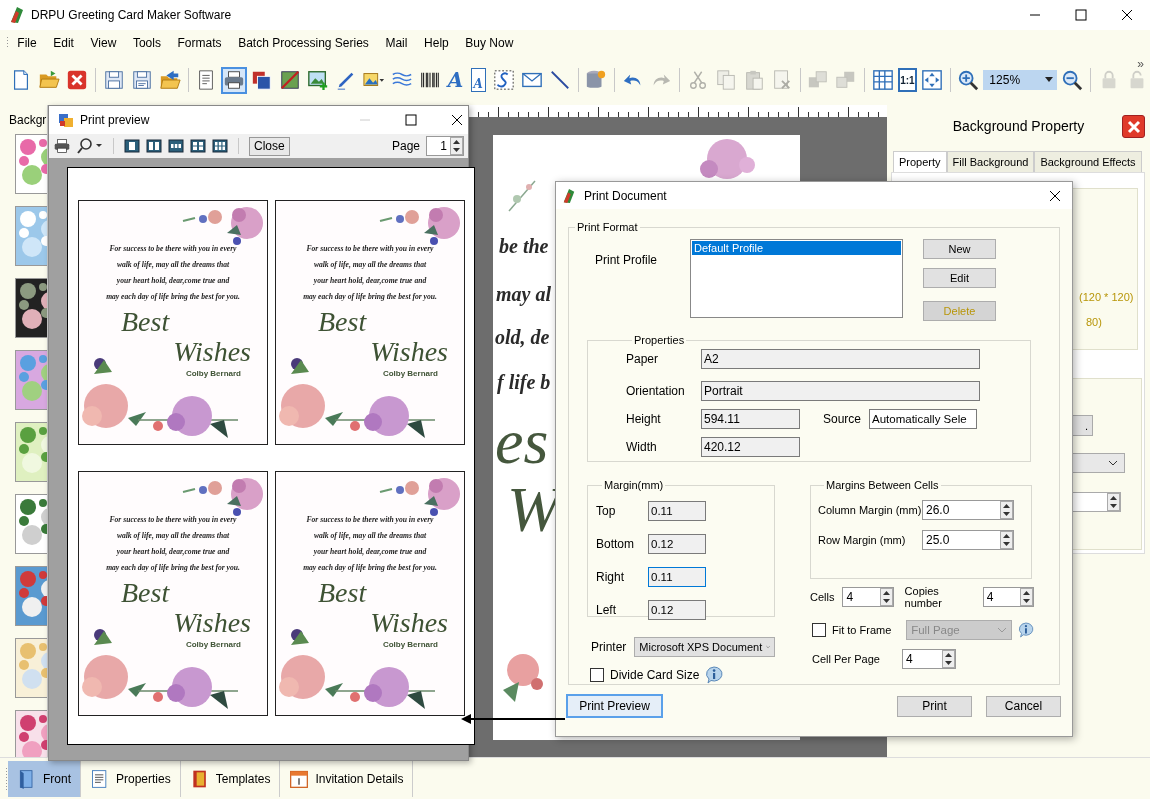 The image size is (1150, 799). I want to click on menu-item: Buy Now, so click(489, 42).